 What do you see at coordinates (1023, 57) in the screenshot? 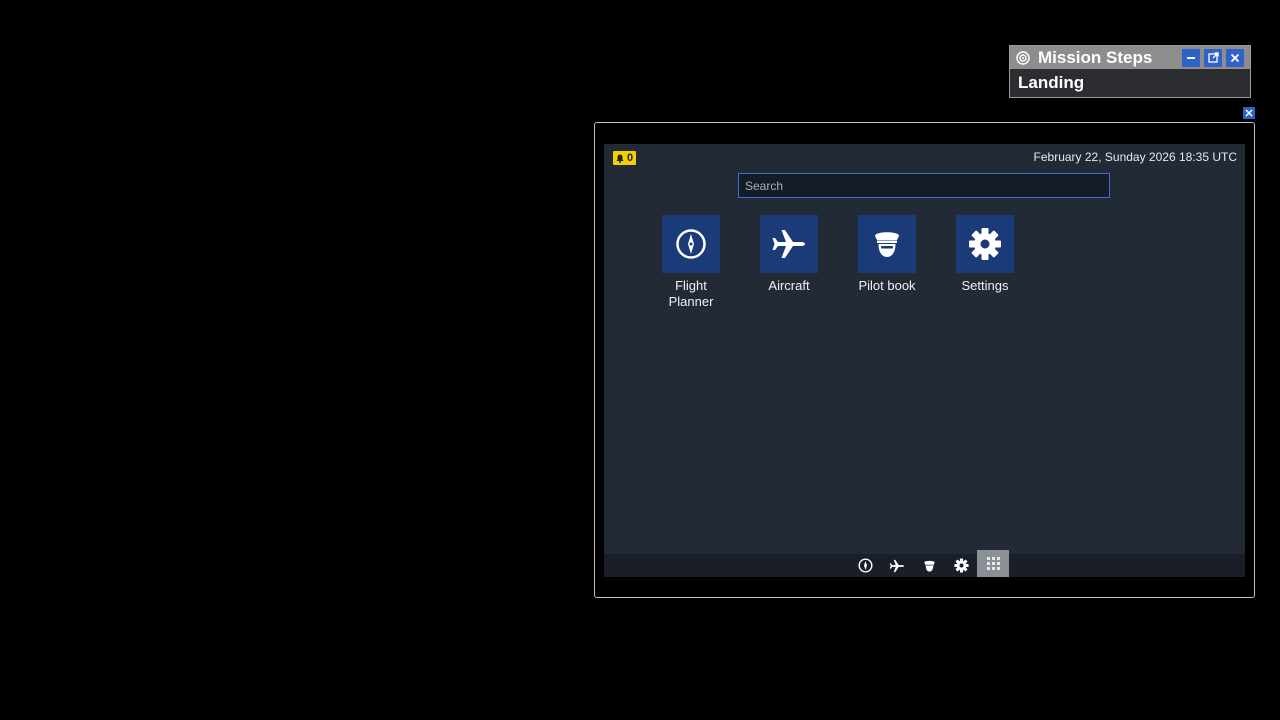
I see `target-icon` at bounding box center [1023, 57].